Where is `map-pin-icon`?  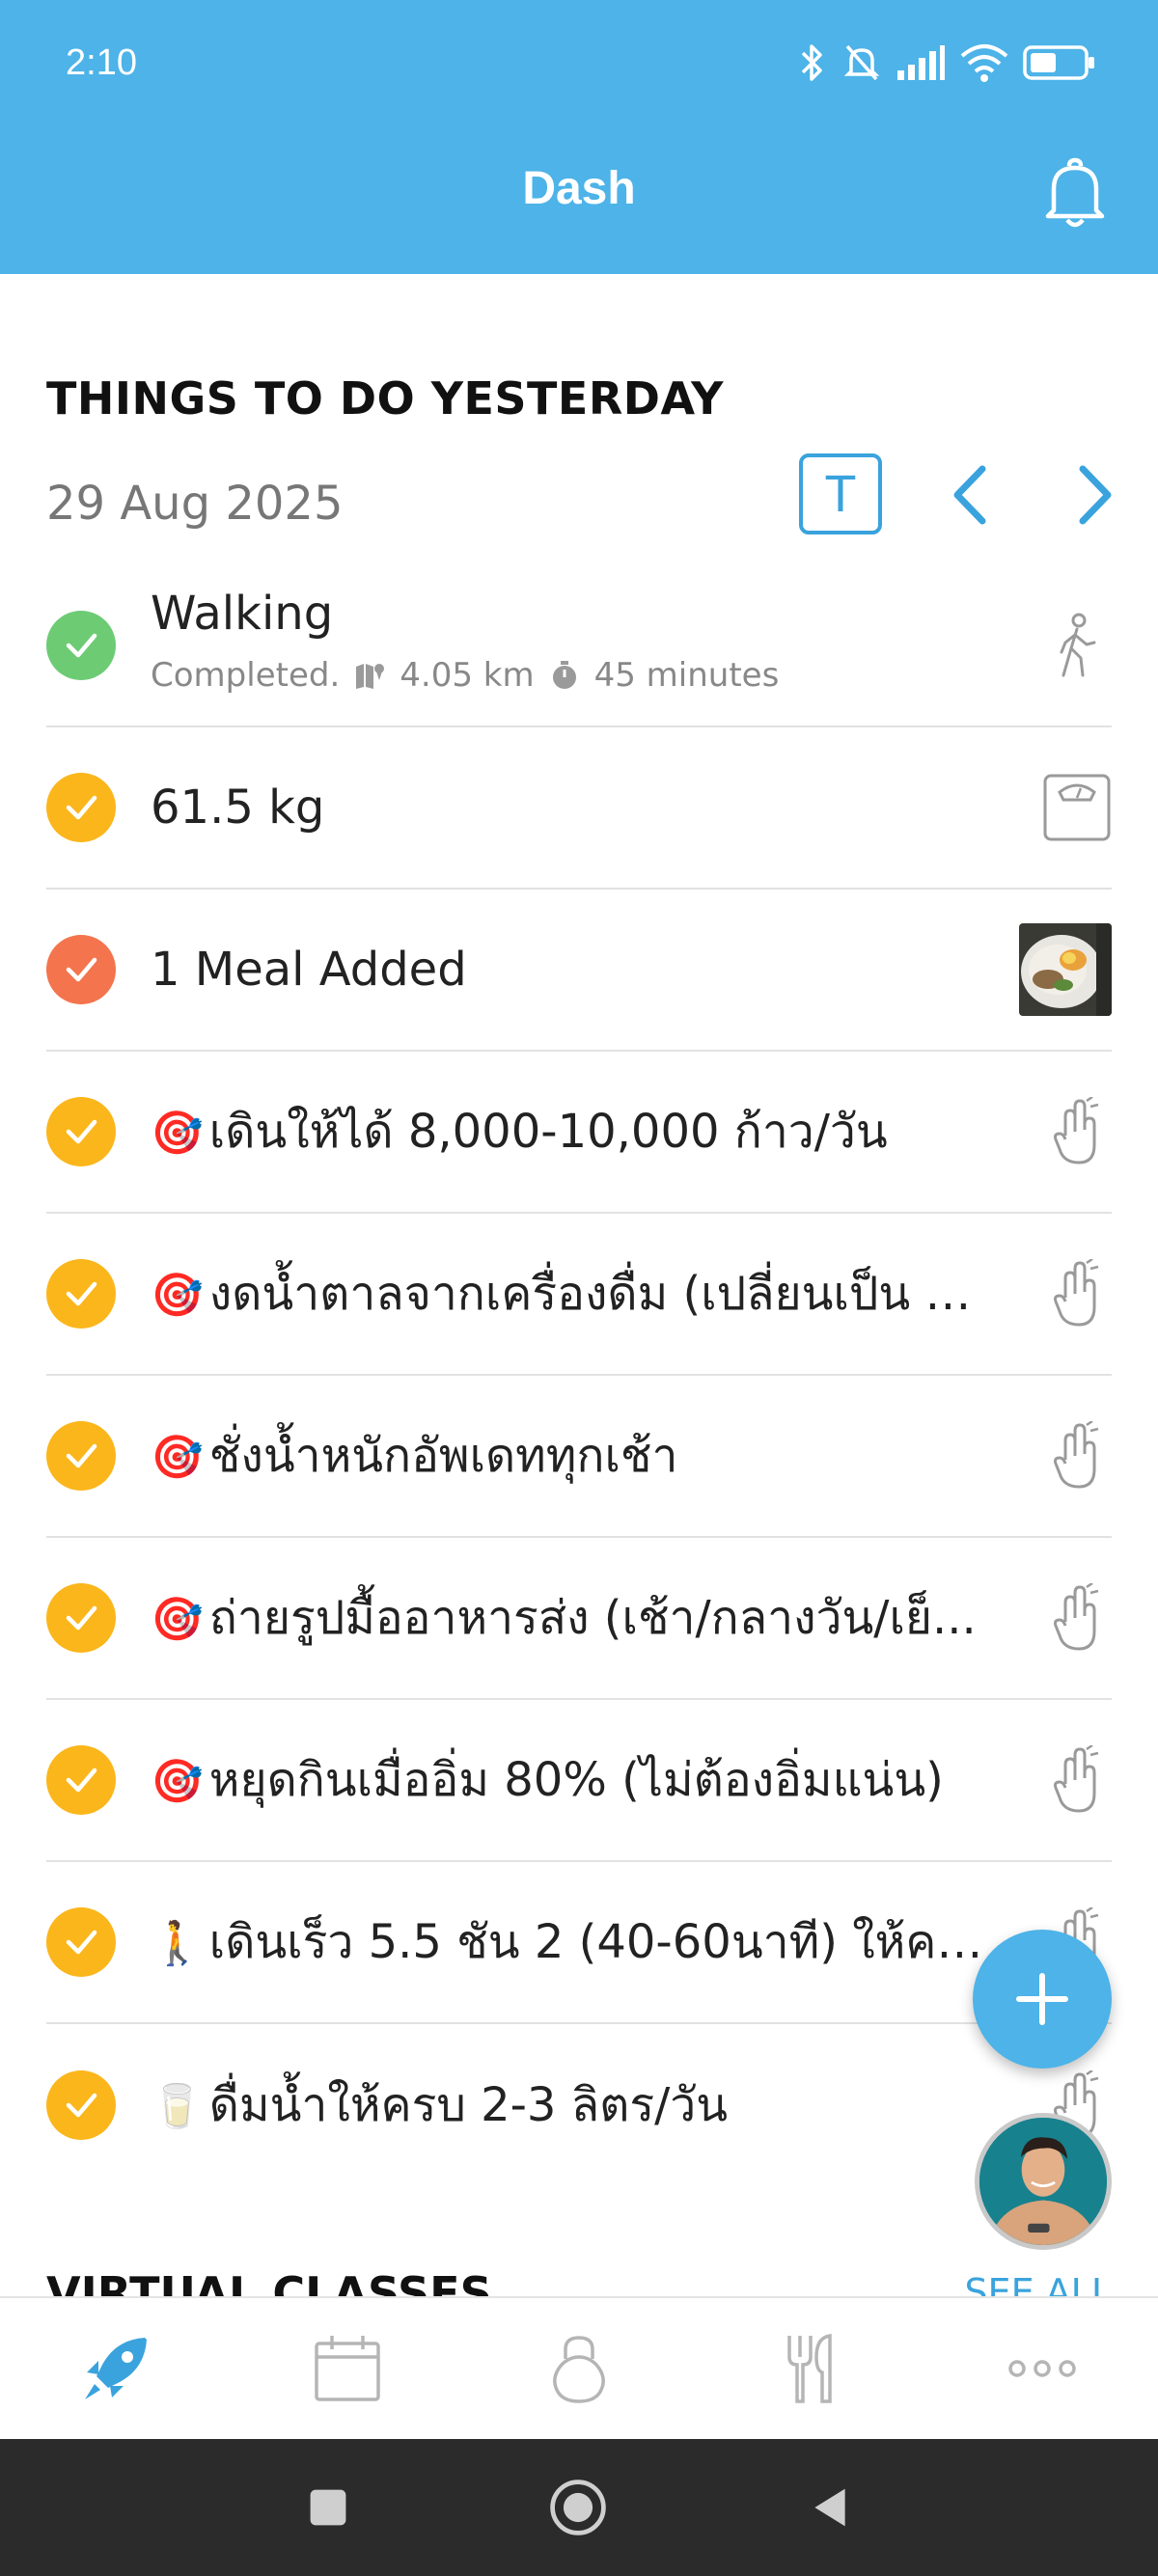
map-pin-icon is located at coordinates (370, 677).